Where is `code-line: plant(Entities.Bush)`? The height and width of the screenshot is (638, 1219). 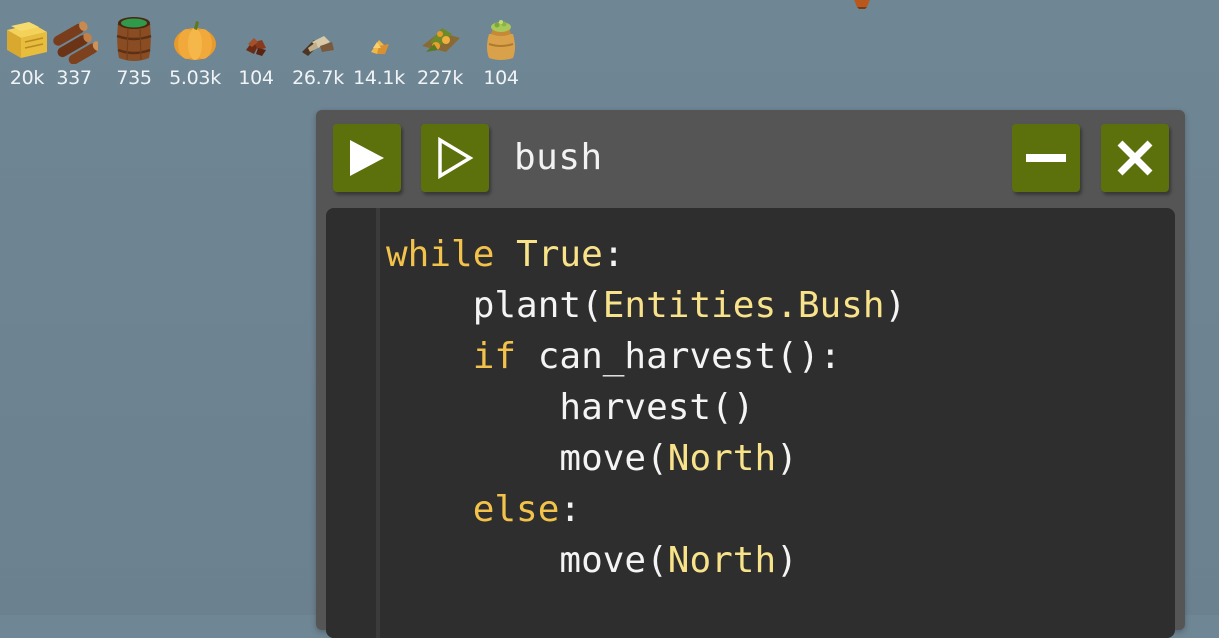 code-line: plant(Entities.Bush) is located at coordinates (646, 305).